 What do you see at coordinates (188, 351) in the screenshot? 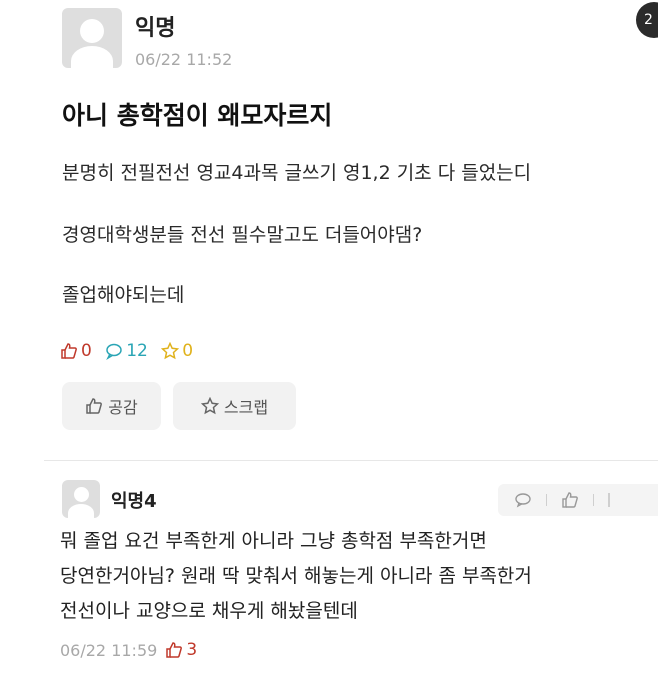
I see `scrap-count-value: 0` at bounding box center [188, 351].